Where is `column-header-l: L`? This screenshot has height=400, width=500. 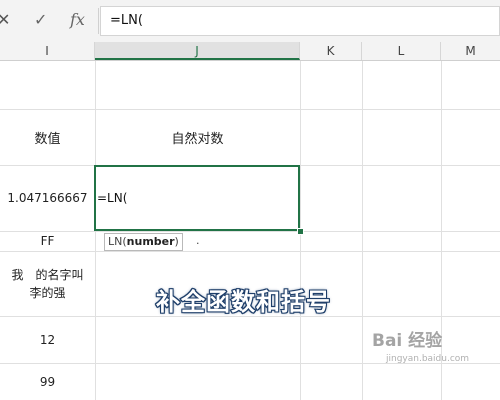
column-header-l: L is located at coordinates (401, 51).